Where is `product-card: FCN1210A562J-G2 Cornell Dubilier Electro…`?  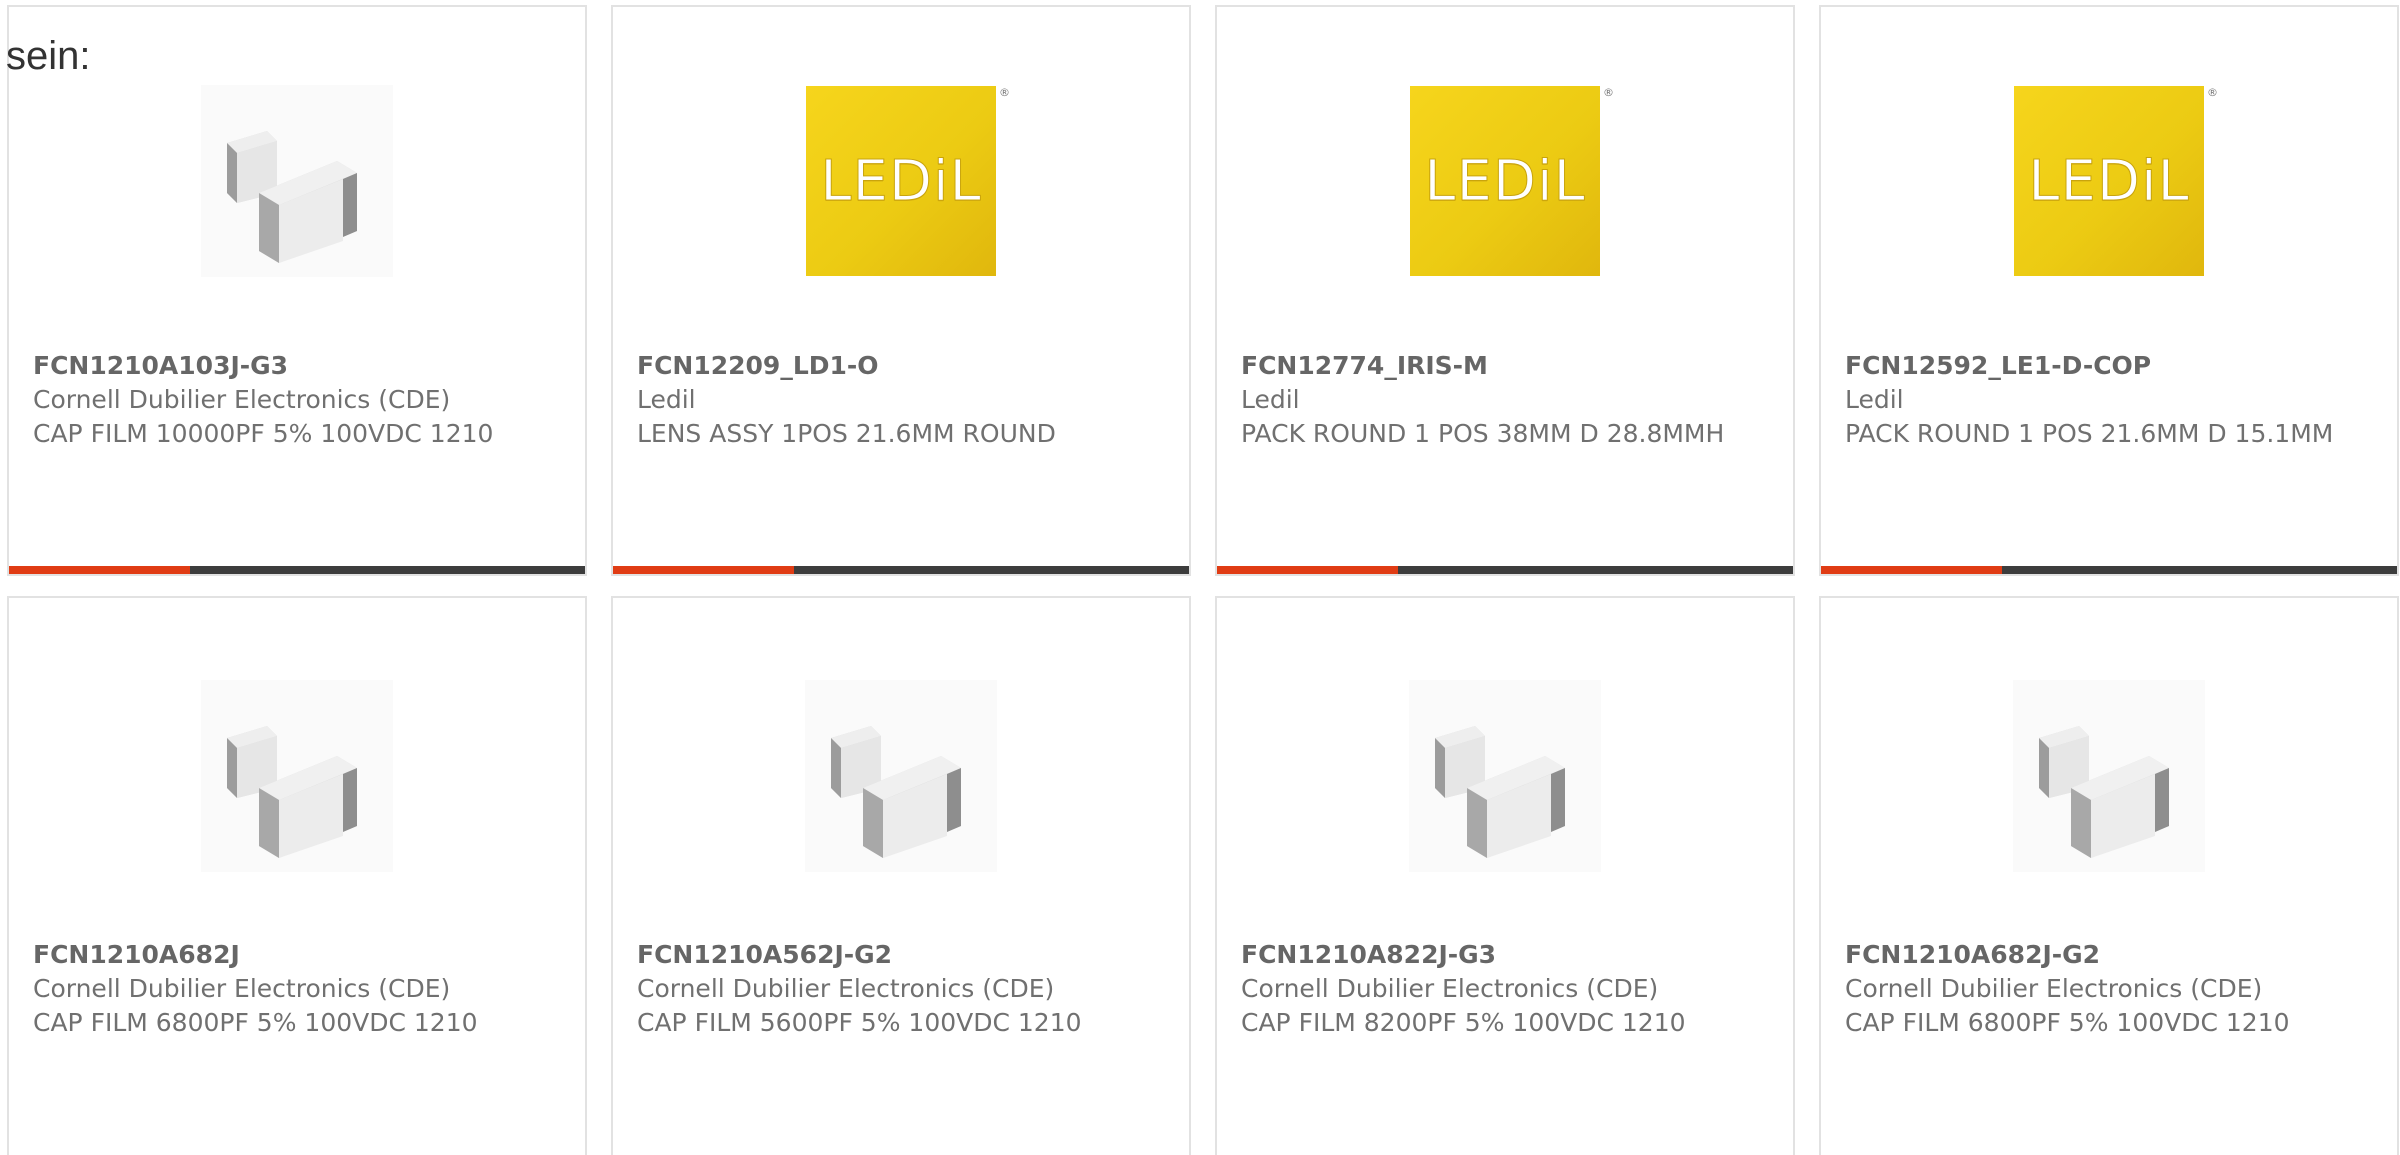 product-card: FCN1210A562J-G2 Cornell Dubilier Electro… is located at coordinates (901, 875).